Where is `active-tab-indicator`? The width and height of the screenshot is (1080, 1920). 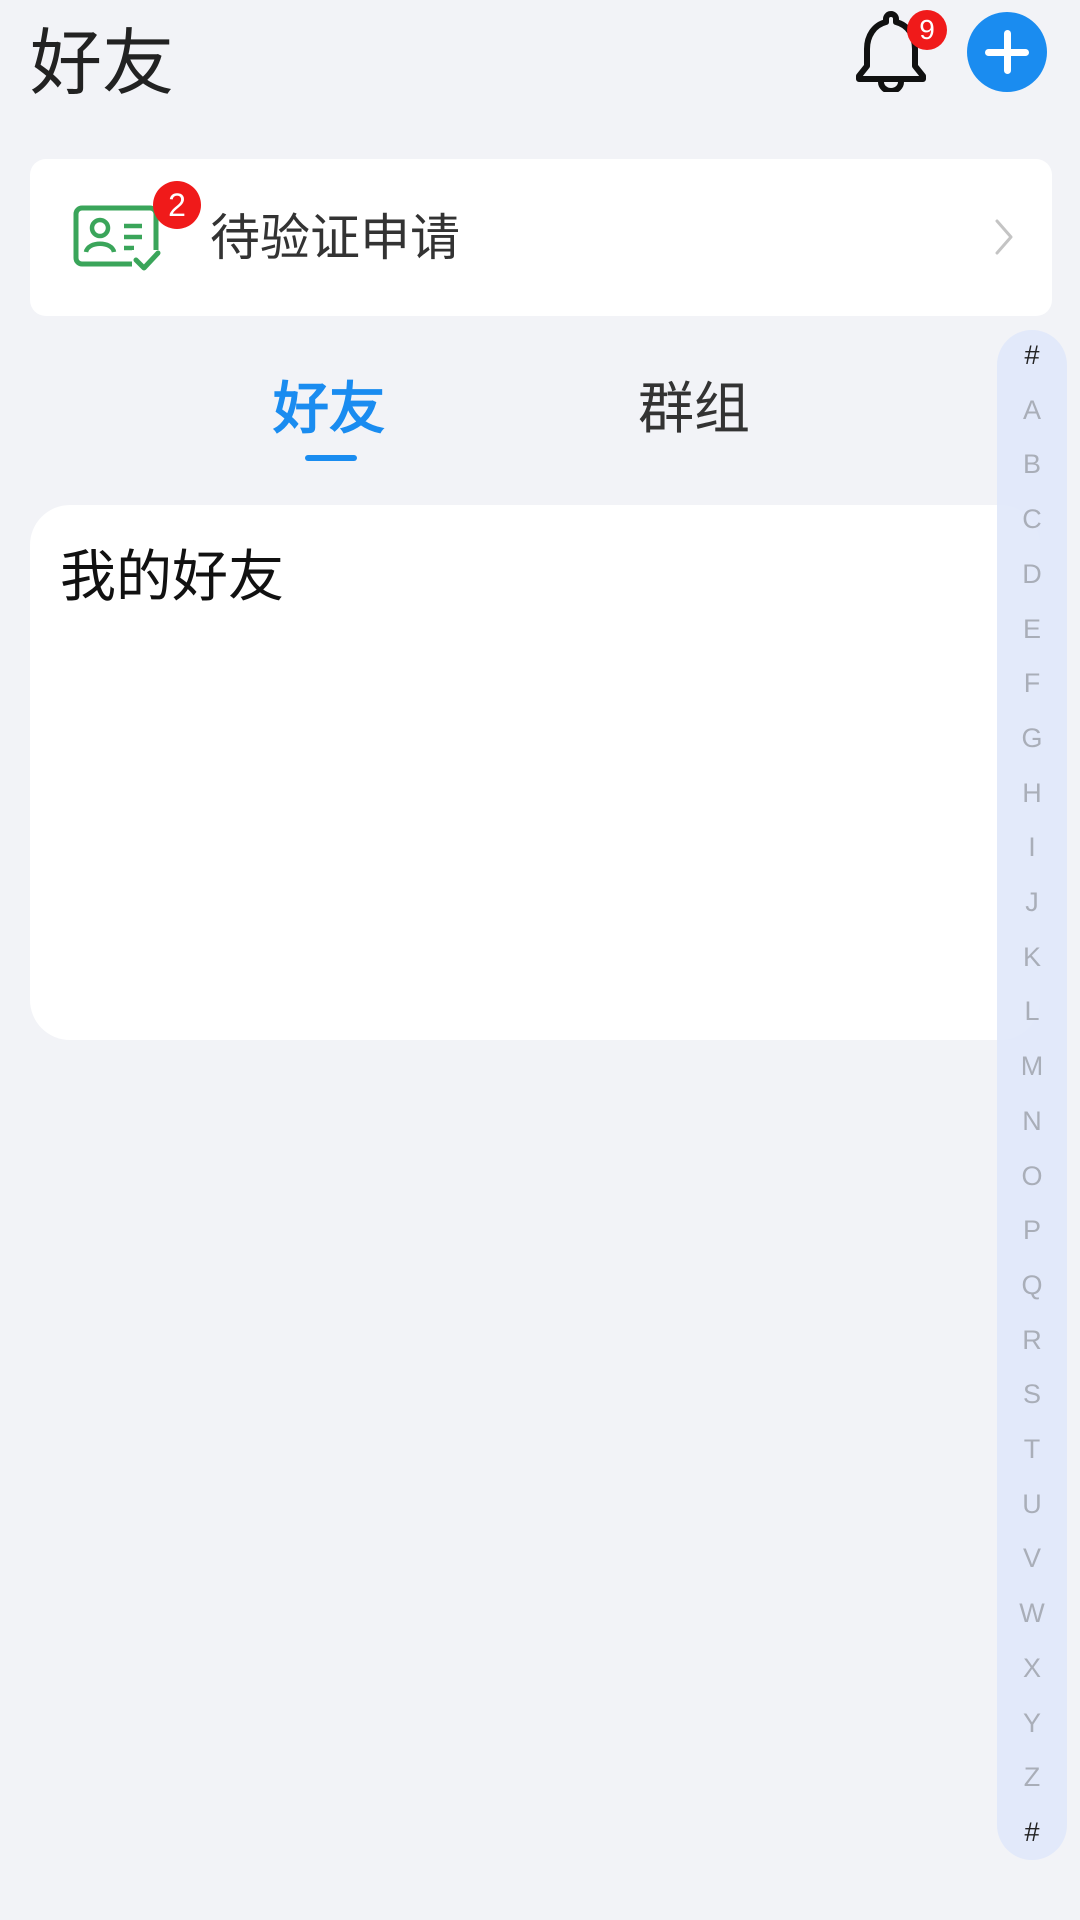 active-tab-indicator is located at coordinates (331, 458).